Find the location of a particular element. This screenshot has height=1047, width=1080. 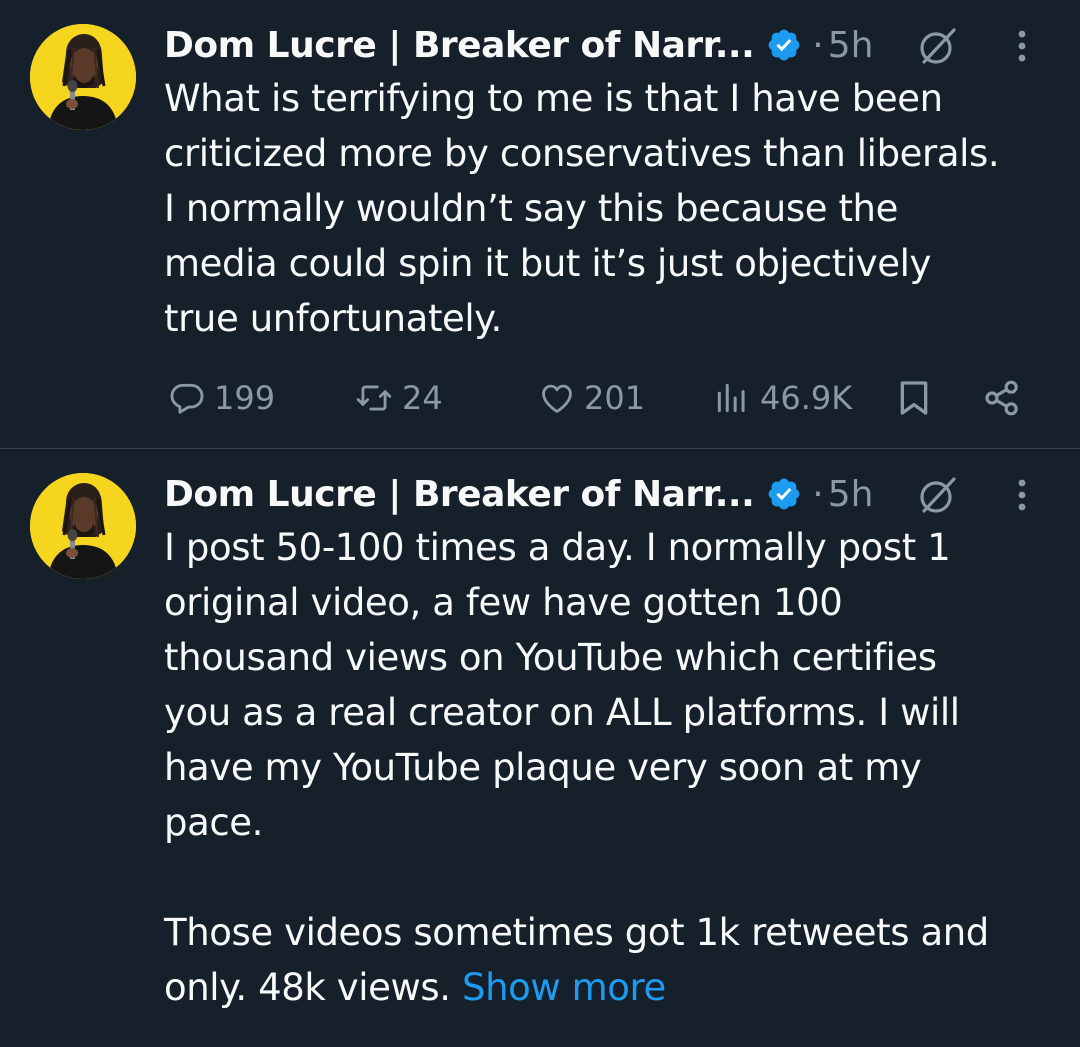

share-icon is located at coordinates (1002, 398).